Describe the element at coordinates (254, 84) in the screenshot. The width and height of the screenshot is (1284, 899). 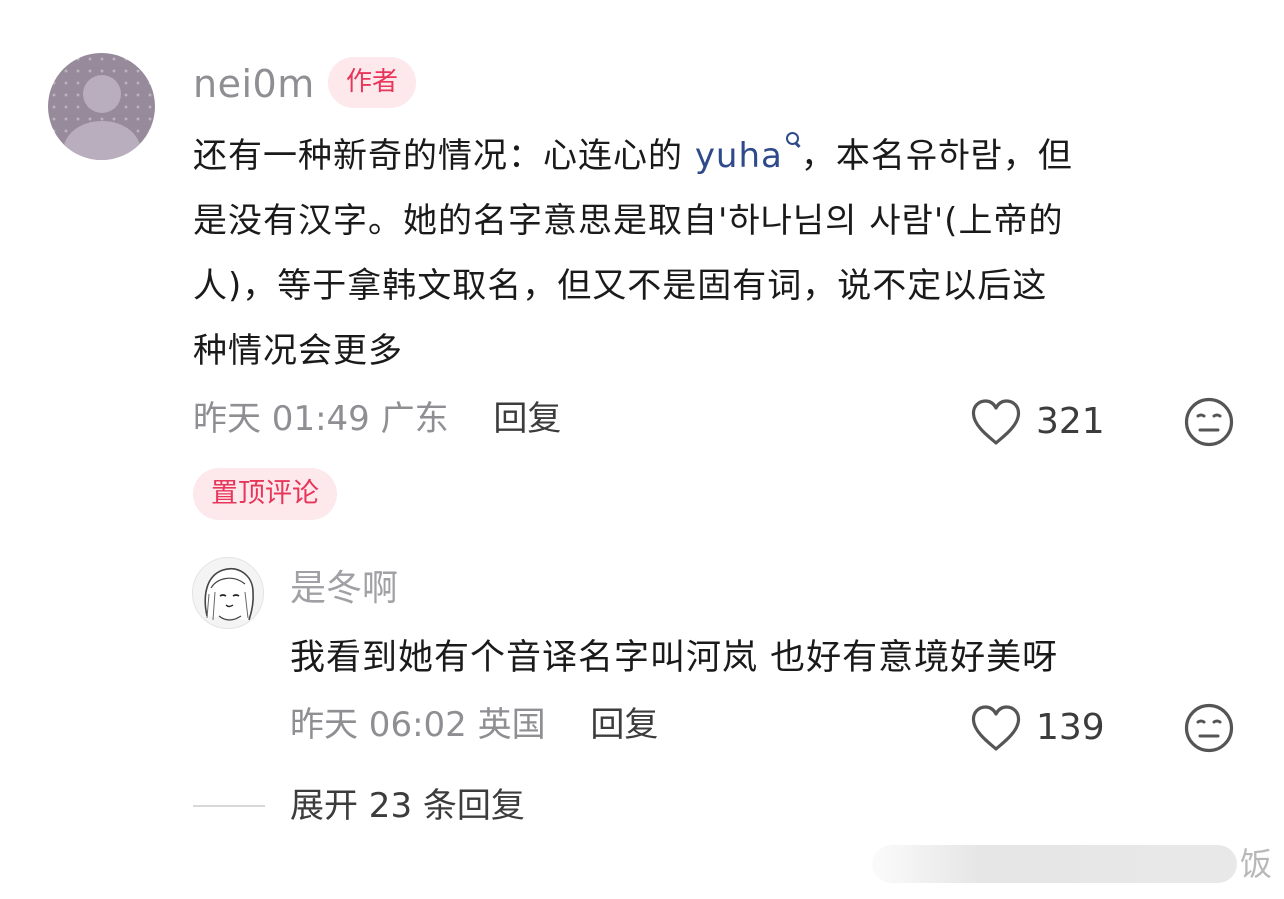
I see `author-username: nei0m` at that location.